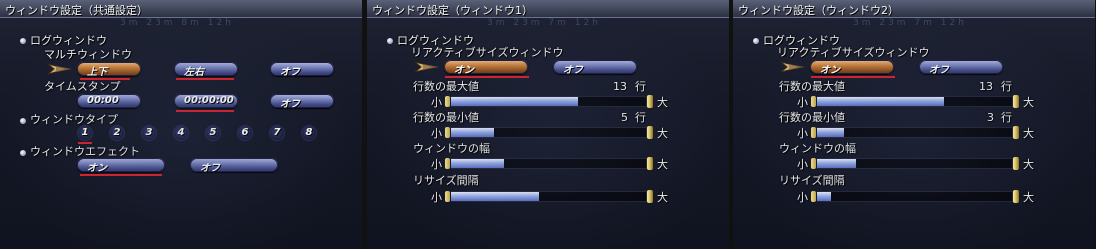  I want to click on number-label: 5, so click(213, 132).